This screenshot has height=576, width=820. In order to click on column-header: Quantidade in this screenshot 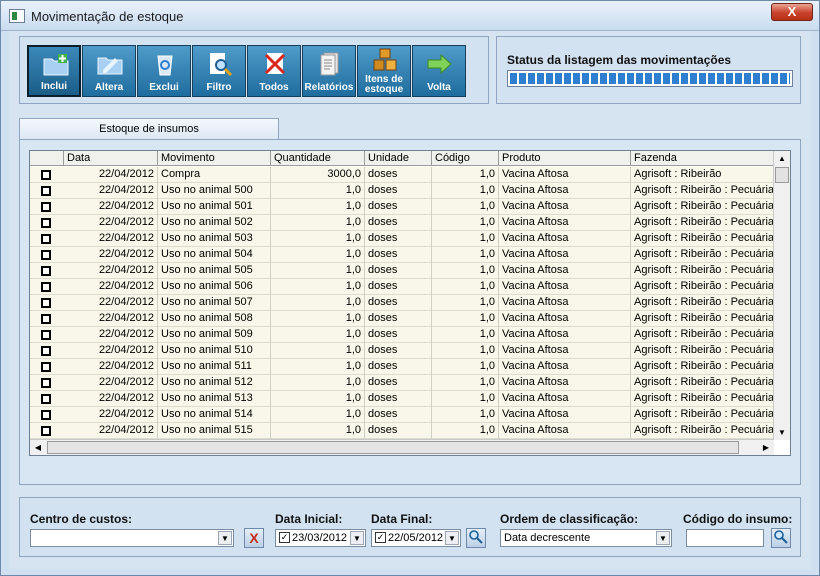, I will do `click(318, 158)`.